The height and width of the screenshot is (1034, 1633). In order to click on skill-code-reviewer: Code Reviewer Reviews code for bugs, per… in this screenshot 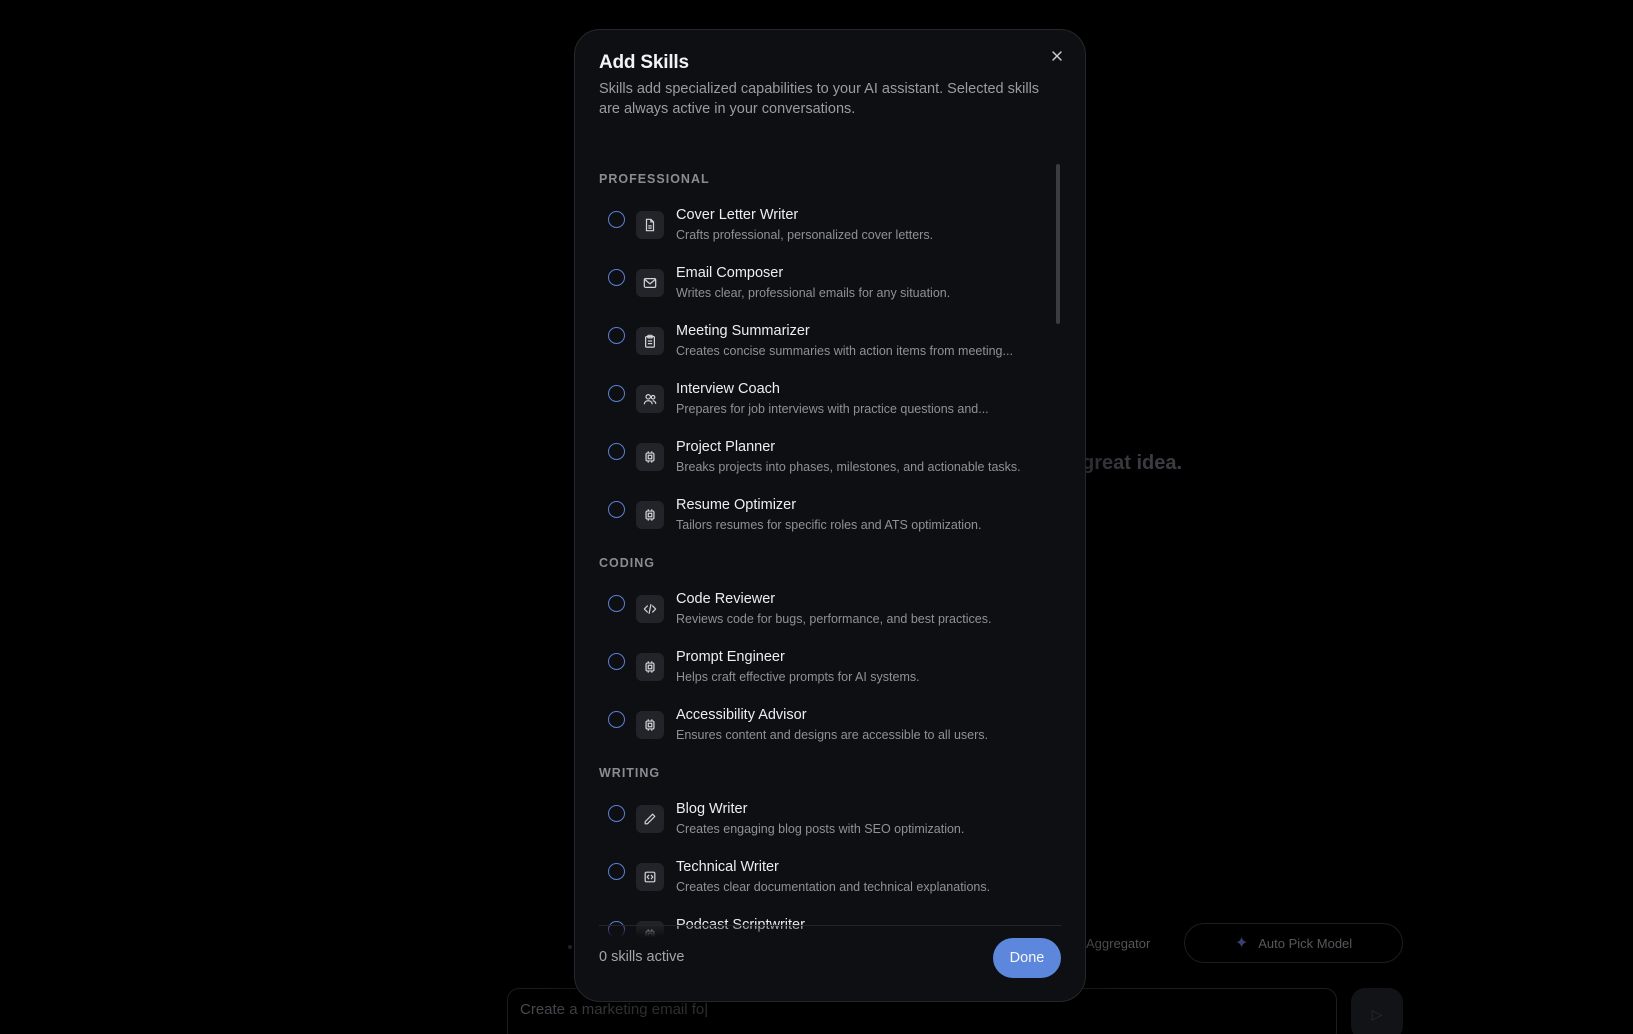, I will do `click(819, 618)`.